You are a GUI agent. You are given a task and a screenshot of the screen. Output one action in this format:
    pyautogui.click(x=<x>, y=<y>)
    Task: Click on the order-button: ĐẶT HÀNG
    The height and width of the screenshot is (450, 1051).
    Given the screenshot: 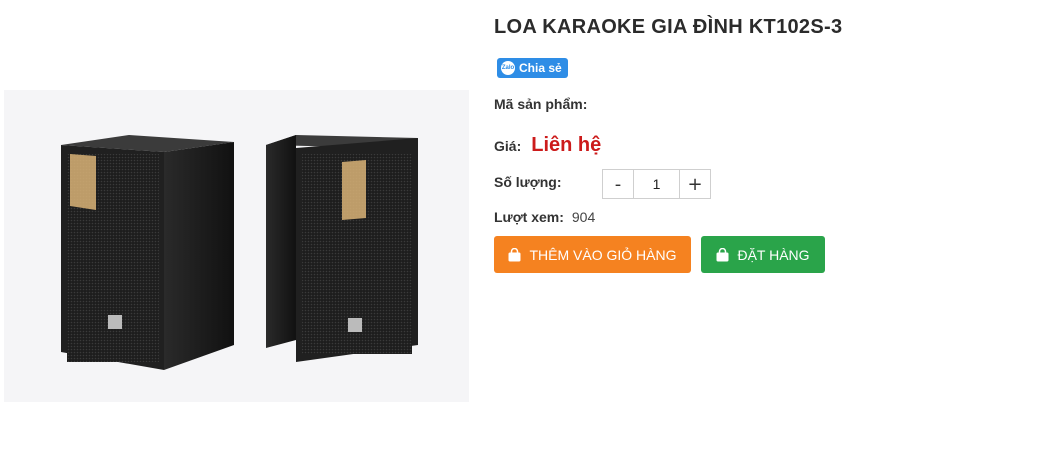 What is the action you would take?
    pyautogui.click(x=763, y=254)
    